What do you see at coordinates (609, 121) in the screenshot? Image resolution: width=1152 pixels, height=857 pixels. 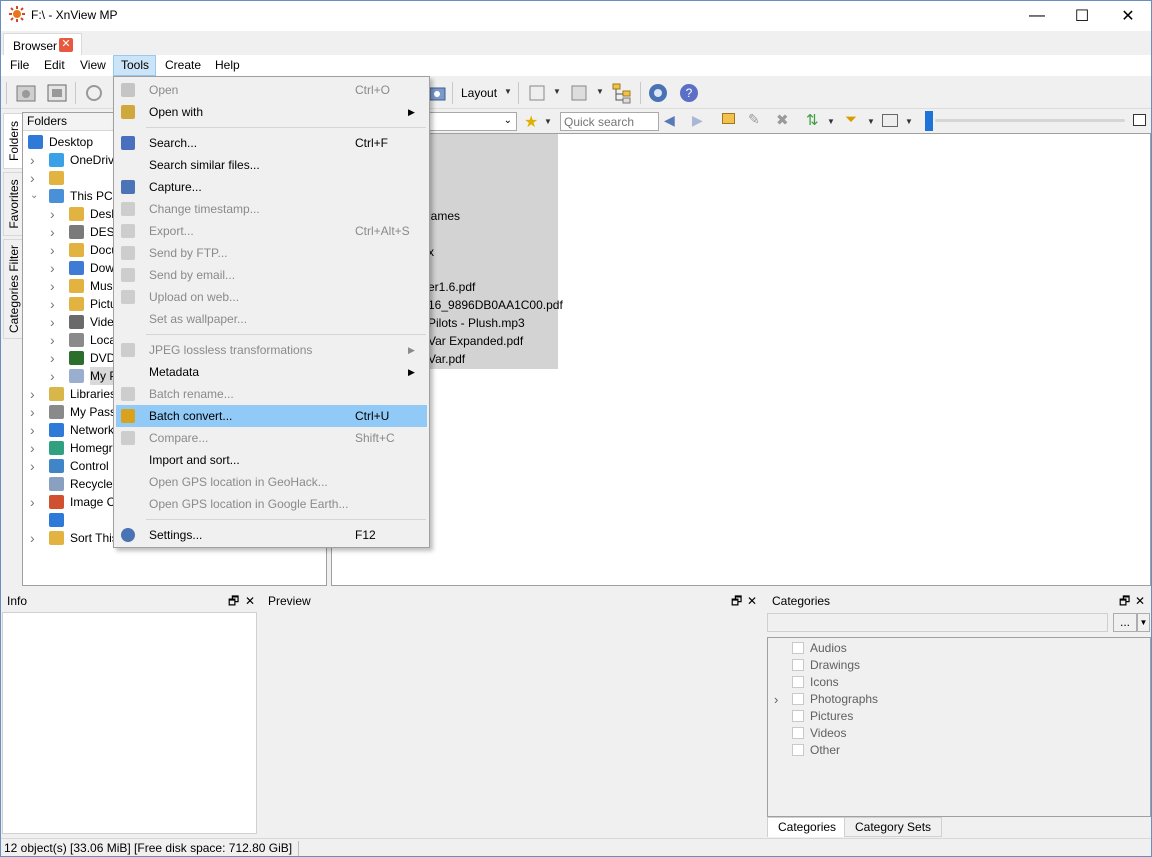 I see `quick-search-input` at bounding box center [609, 121].